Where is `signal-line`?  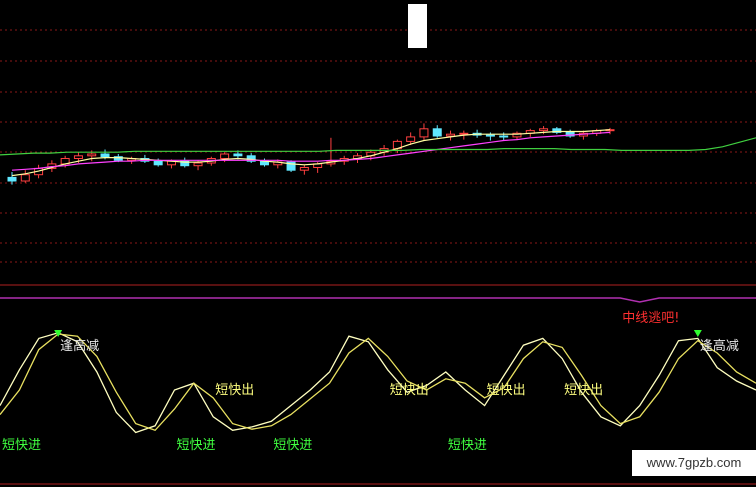 signal-line is located at coordinates (378, 300).